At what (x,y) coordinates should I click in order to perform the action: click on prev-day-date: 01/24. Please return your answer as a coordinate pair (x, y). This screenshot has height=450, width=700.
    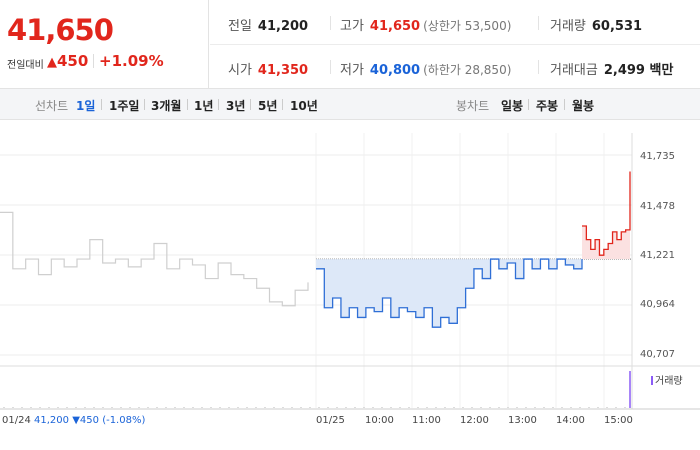
    Looking at the image, I should click on (16, 420).